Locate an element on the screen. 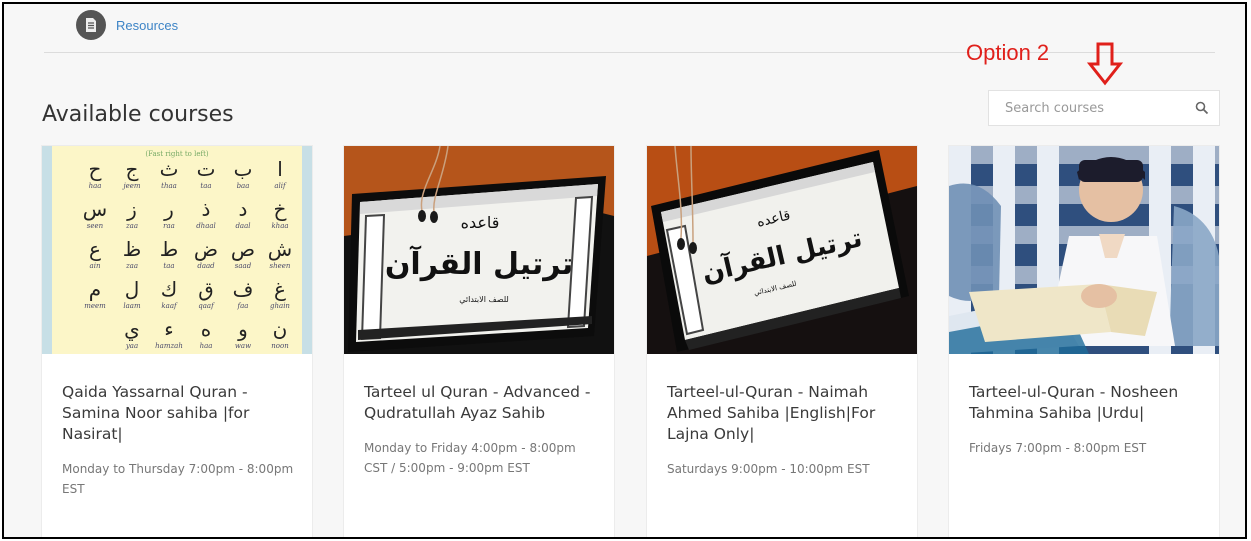 Image resolution: width=1251 pixels, height=541 pixels. letter-name: meem is located at coordinates (95, 306).